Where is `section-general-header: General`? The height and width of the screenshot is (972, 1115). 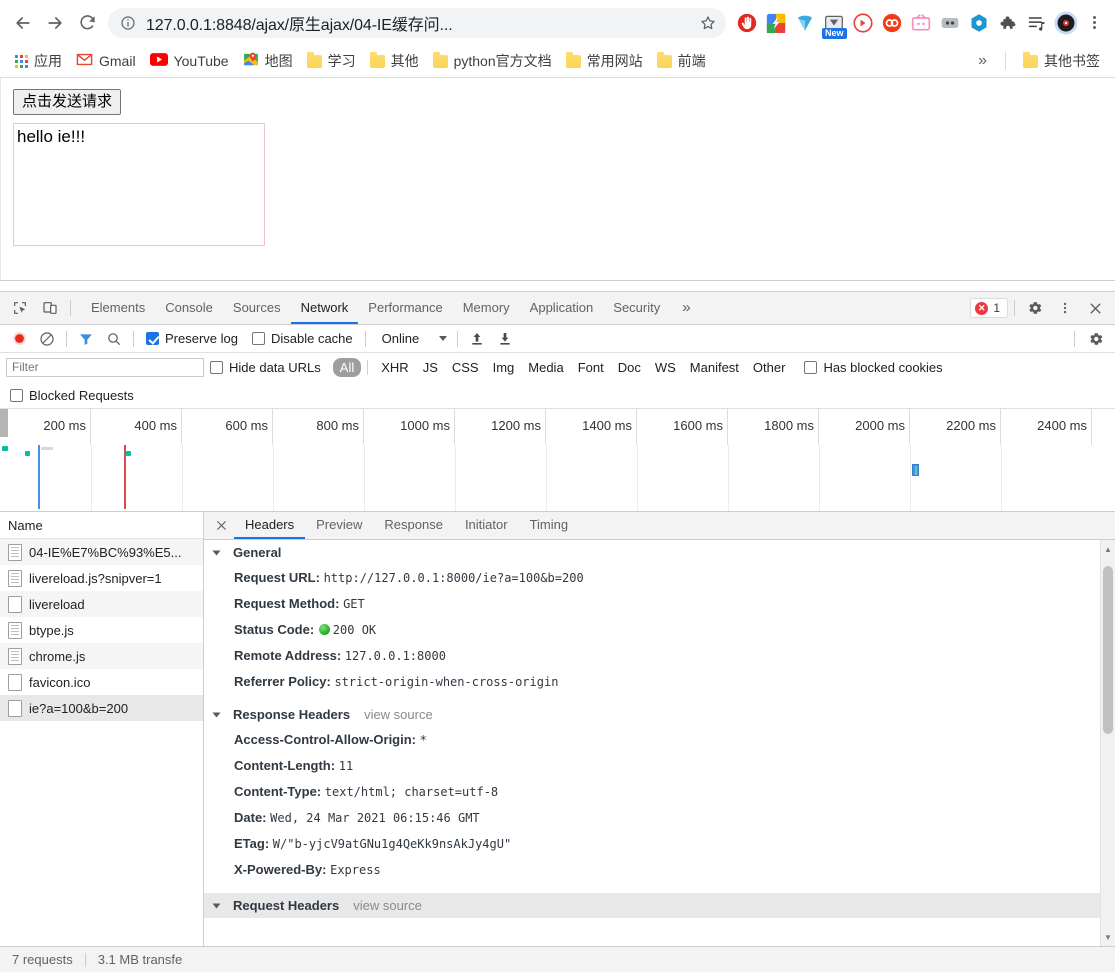
section-general-header: General is located at coordinates (659, 552).